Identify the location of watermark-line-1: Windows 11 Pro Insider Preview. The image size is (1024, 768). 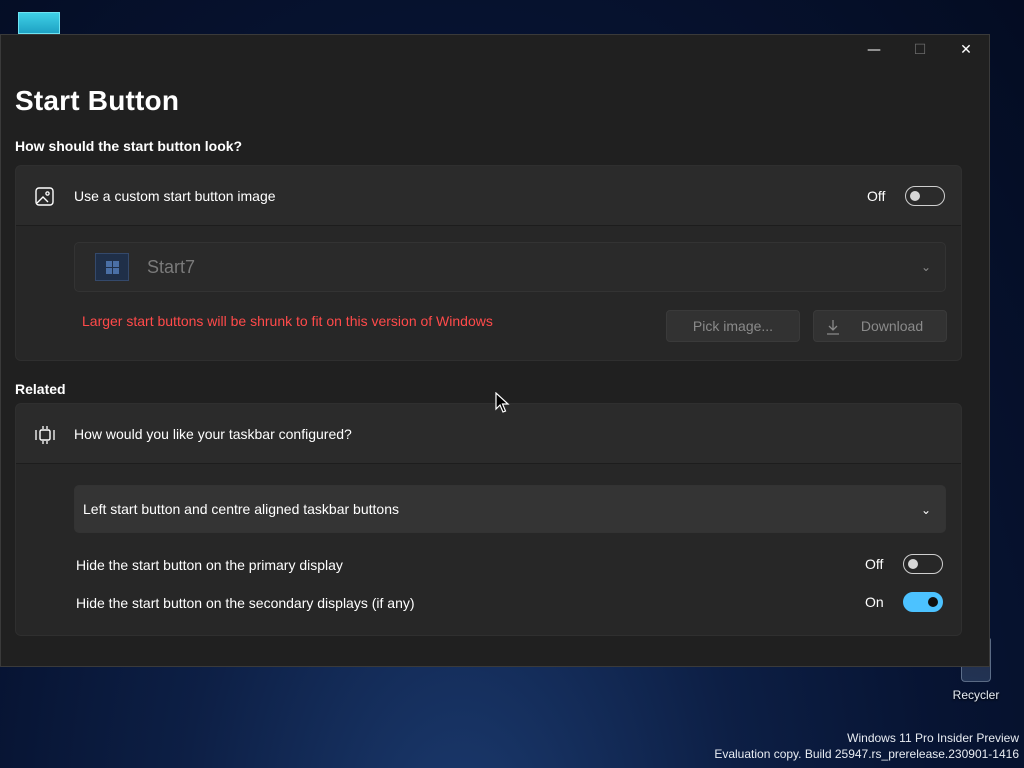
(933, 738).